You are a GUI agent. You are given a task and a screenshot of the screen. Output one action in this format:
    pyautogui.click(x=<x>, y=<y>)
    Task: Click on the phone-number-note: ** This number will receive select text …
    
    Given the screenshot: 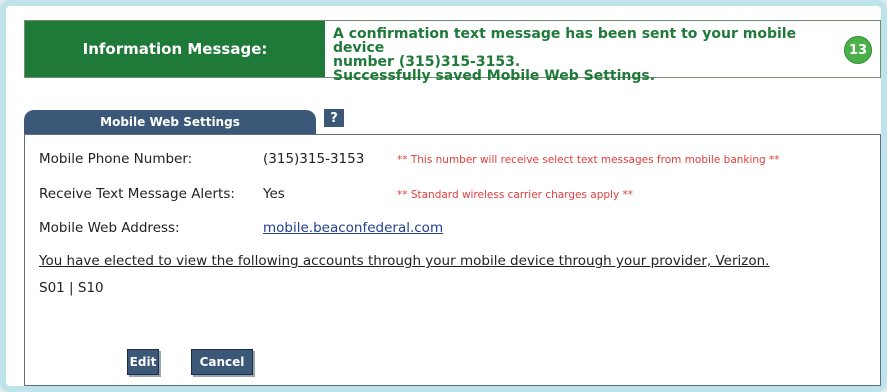 What is the action you would take?
    pyautogui.click(x=588, y=160)
    